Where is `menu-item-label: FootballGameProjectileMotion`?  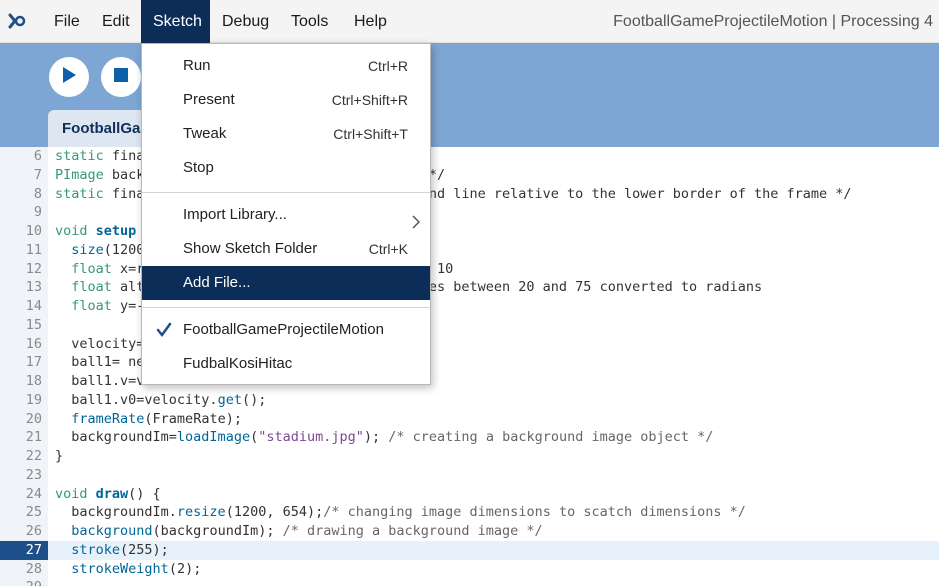 menu-item-label: FootballGameProjectileMotion is located at coordinates (283, 329).